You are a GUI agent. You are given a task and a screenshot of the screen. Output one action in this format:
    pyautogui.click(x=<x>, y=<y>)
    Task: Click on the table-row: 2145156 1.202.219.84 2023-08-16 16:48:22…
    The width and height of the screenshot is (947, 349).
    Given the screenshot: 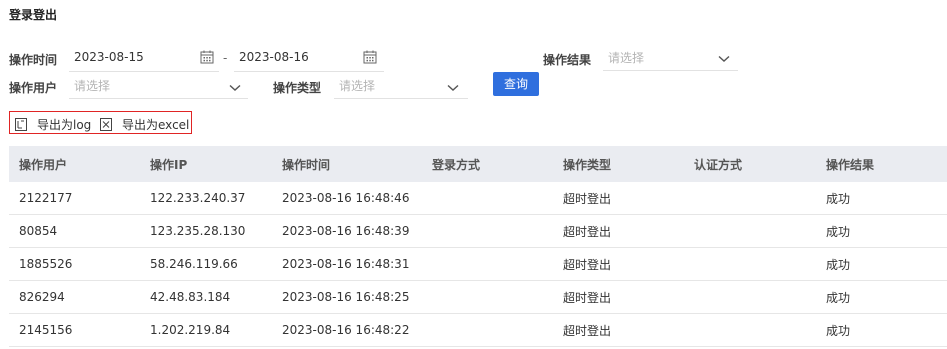 What is the action you would take?
    pyautogui.click(x=478, y=330)
    